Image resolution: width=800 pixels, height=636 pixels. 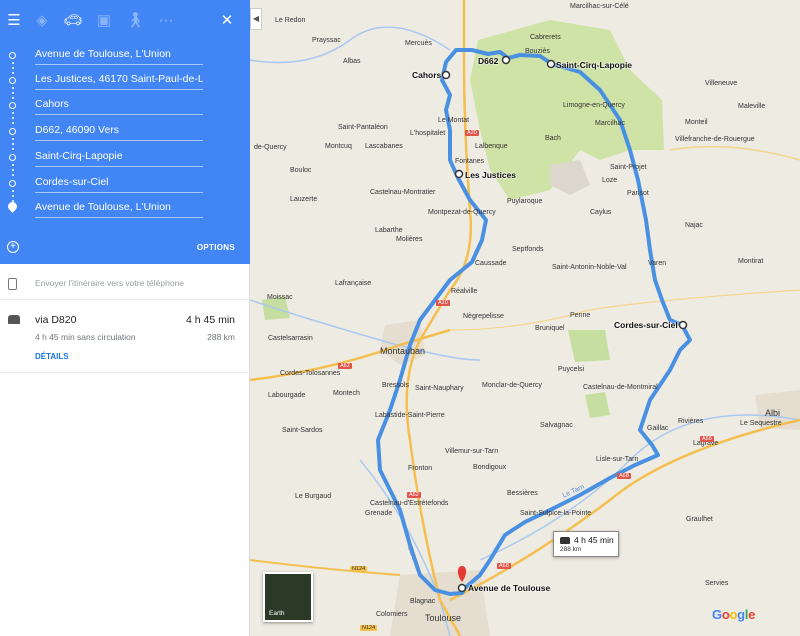 What do you see at coordinates (42, 20) in the screenshot?
I see `best-route-icon: ◈` at bounding box center [42, 20].